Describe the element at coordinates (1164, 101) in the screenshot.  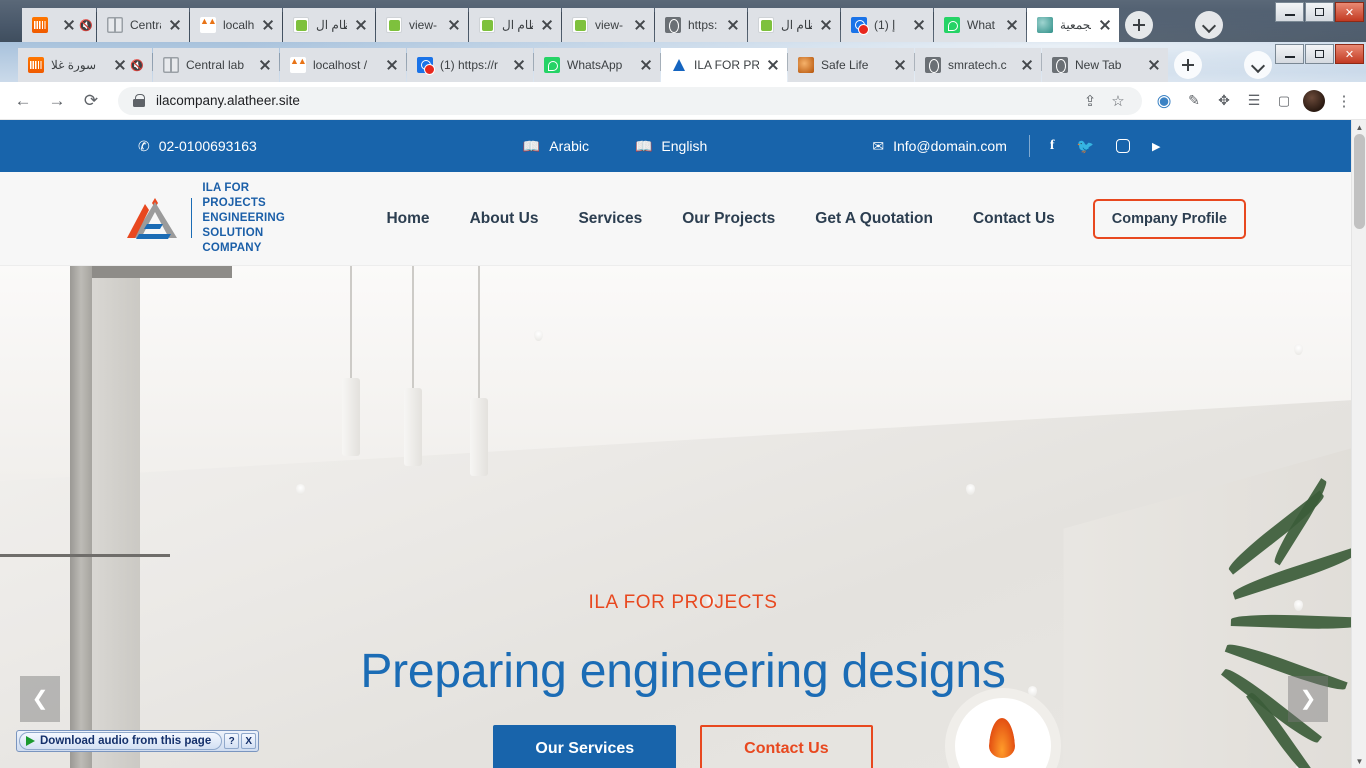
I see `adblock-icon: ◉` at that location.